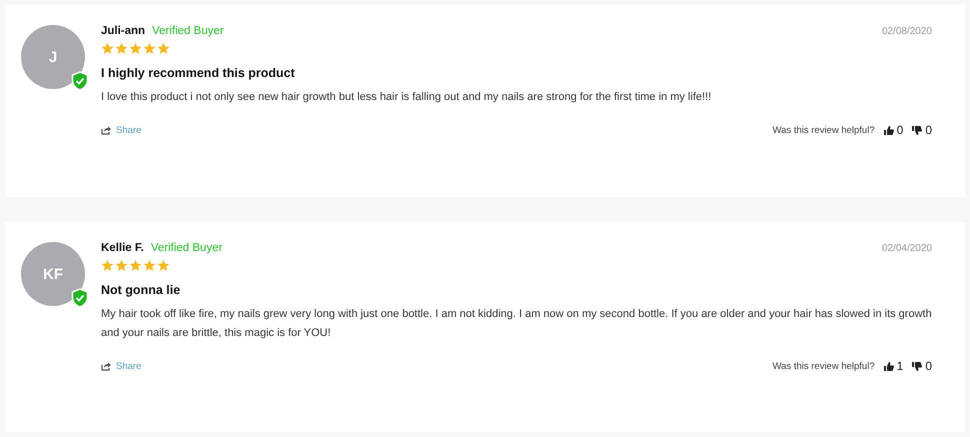 The height and width of the screenshot is (437, 970). I want to click on review-title: Not gonna lie, so click(141, 290).